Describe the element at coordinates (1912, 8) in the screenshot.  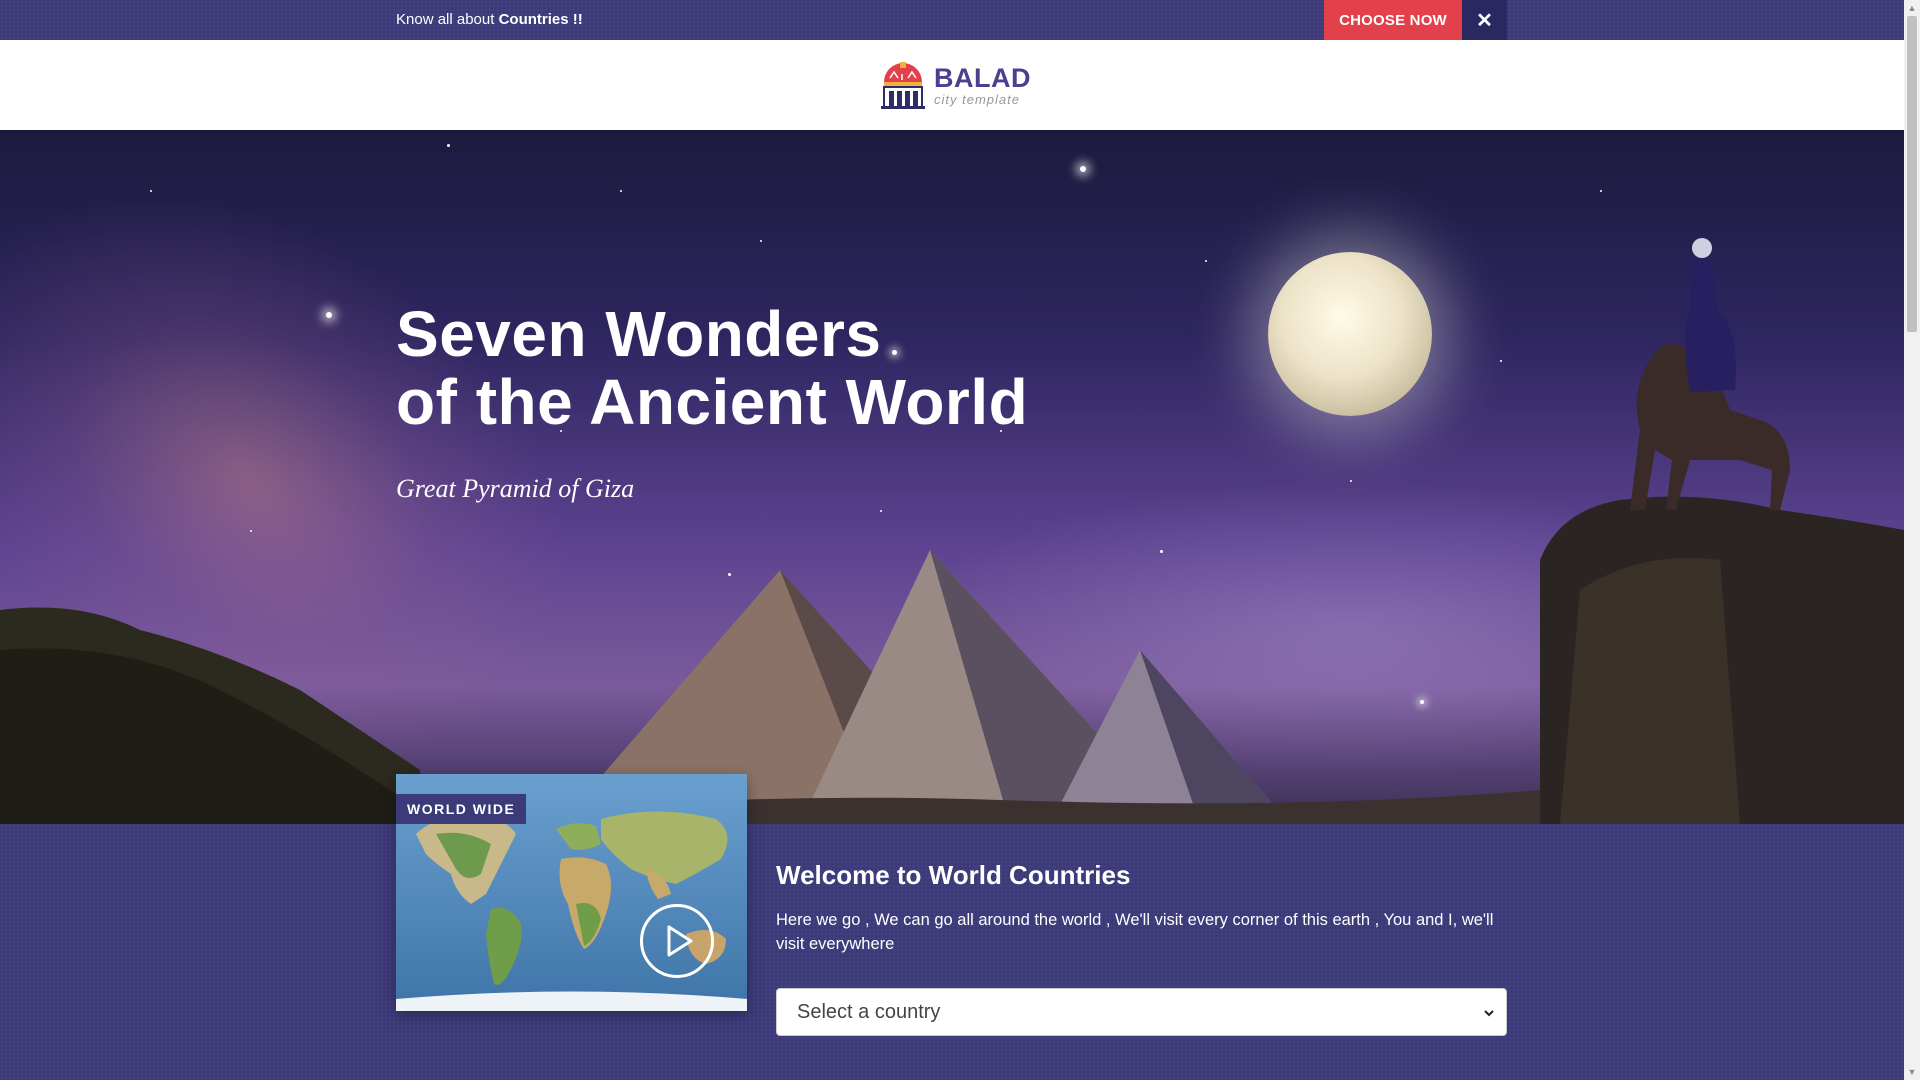
I see `scroll-up-arrow: ▲` at that location.